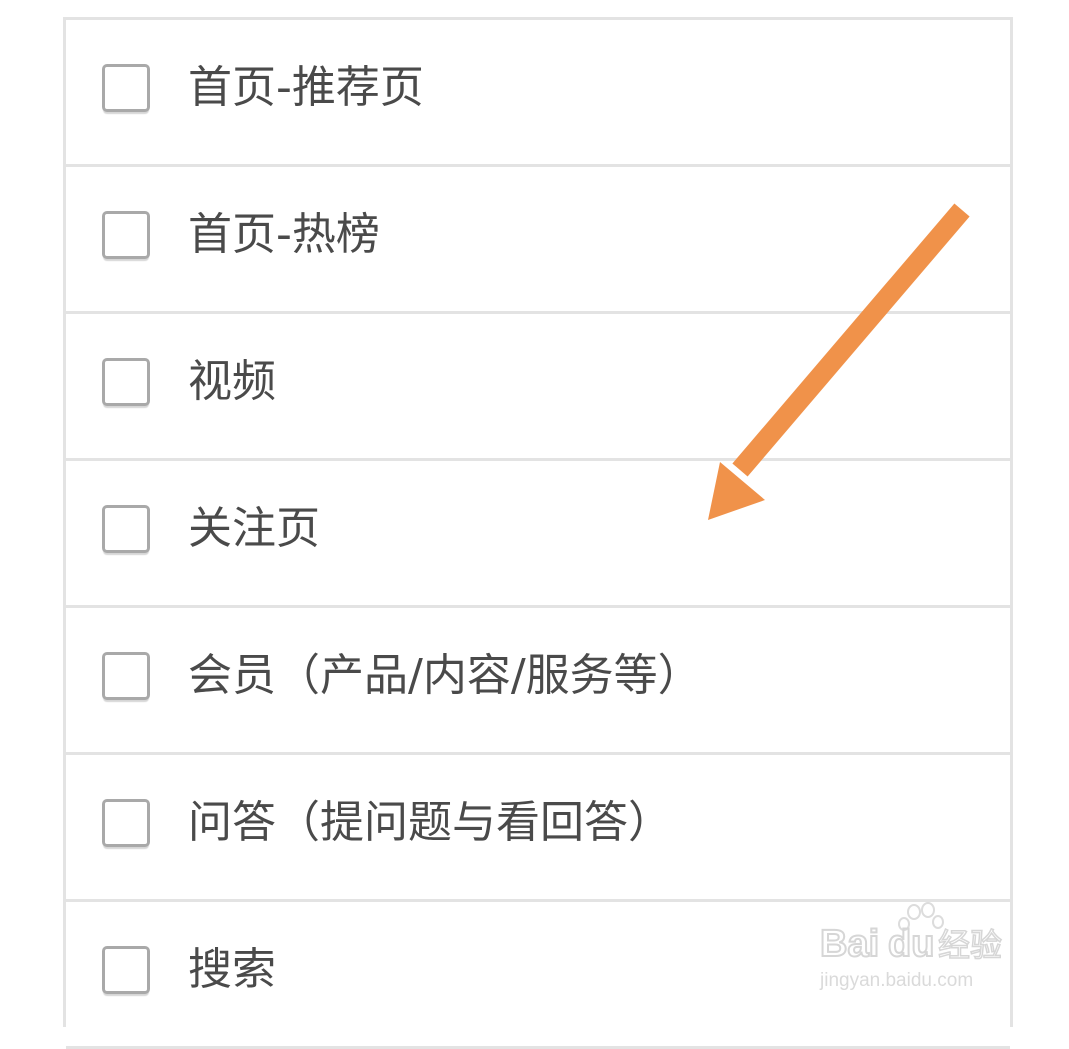 Image resolution: width=1069 pixels, height=1049 pixels. I want to click on list-item: 关注页, so click(538, 534).